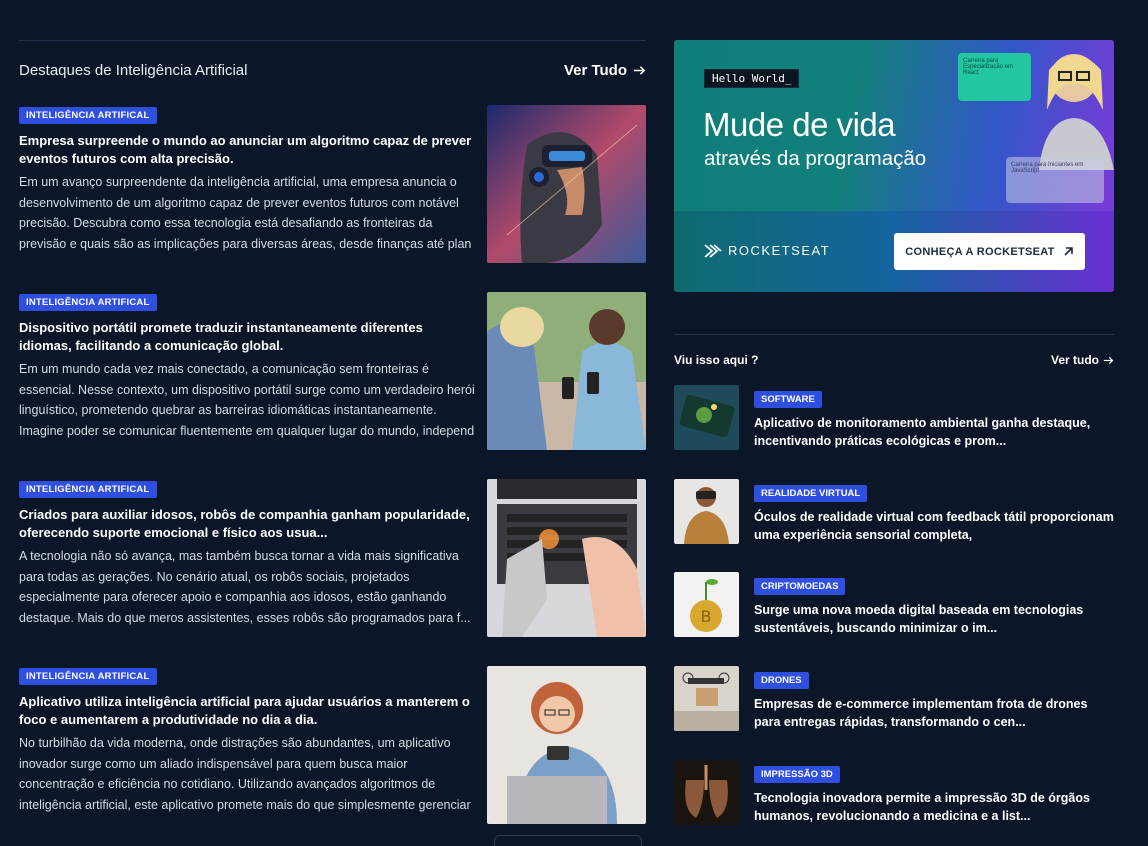  What do you see at coordinates (1074, 360) in the screenshot?
I see `see-all-label: Ver tudo` at bounding box center [1074, 360].